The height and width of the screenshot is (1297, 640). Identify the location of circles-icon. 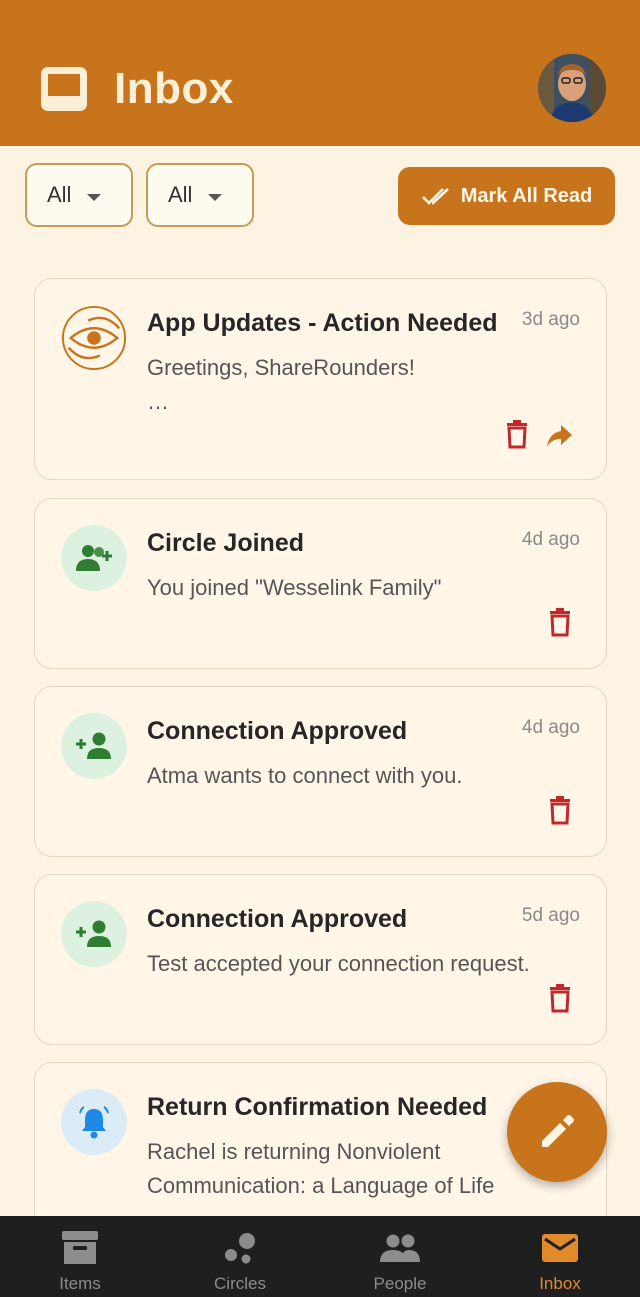
(240, 1248).